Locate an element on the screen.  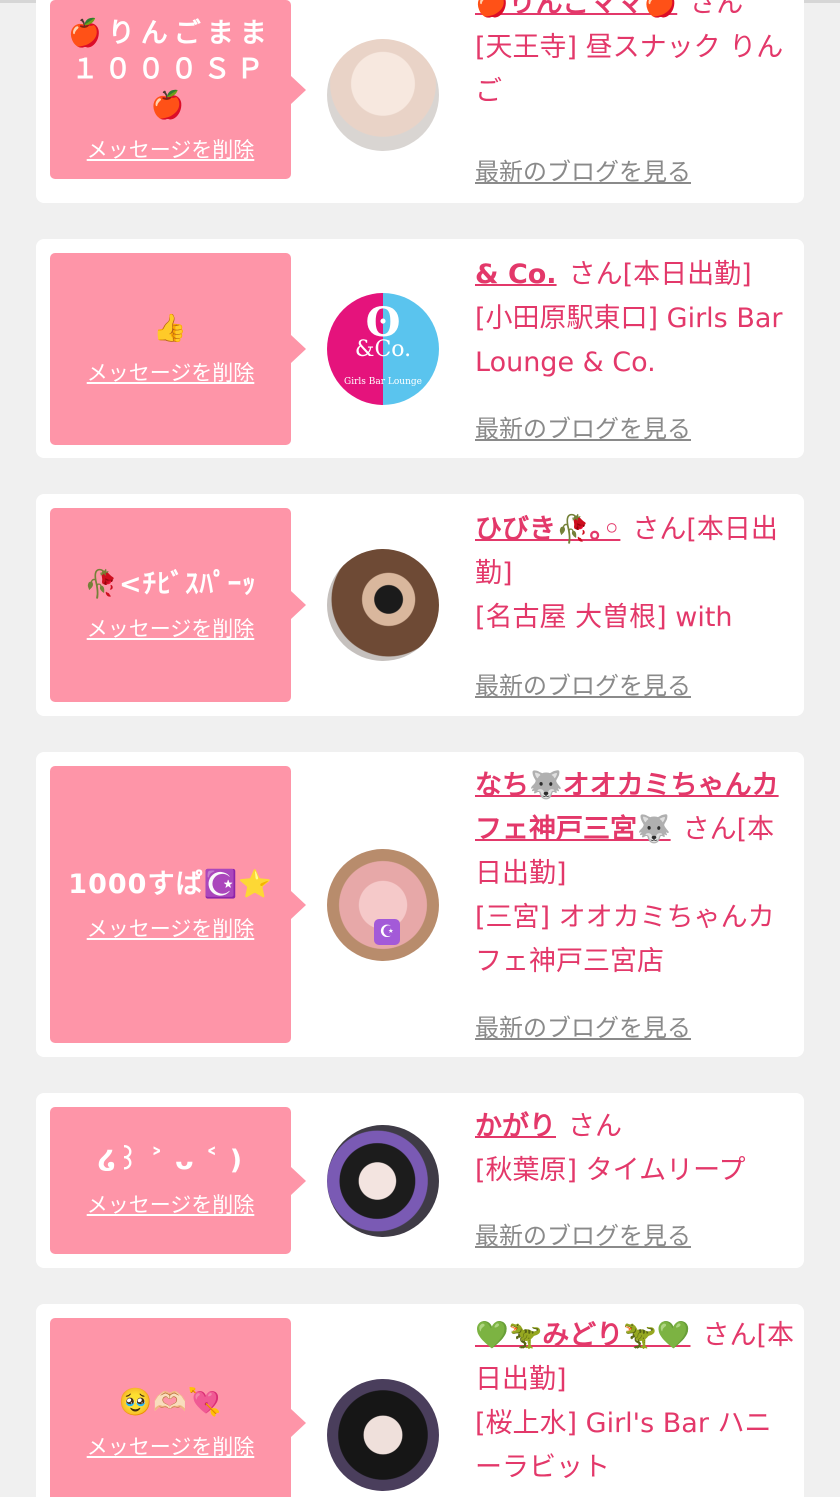
sender-name-link: 🍎りんごママ🍎 is located at coordinates (576, 9).